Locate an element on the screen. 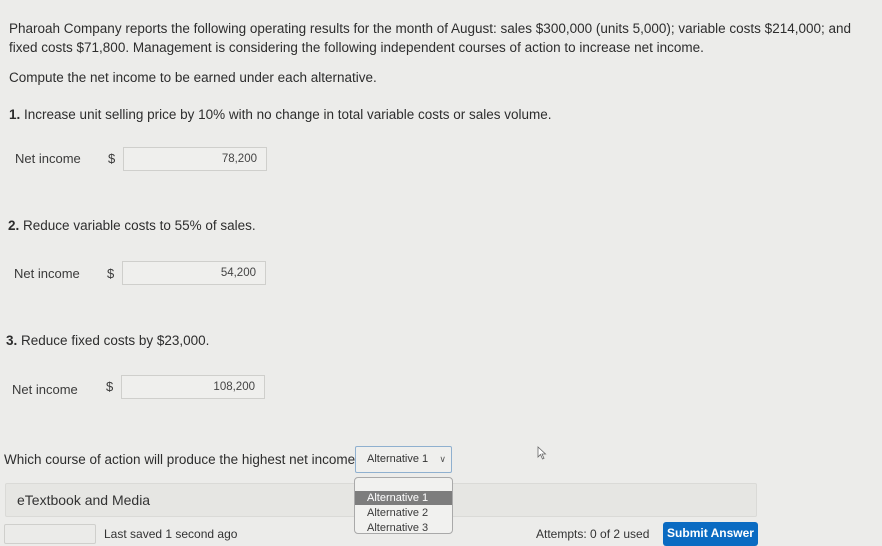 Image resolution: width=882 pixels, height=546 pixels. alternative-3-net-income-input: 108,200 is located at coordinates (193, 387).